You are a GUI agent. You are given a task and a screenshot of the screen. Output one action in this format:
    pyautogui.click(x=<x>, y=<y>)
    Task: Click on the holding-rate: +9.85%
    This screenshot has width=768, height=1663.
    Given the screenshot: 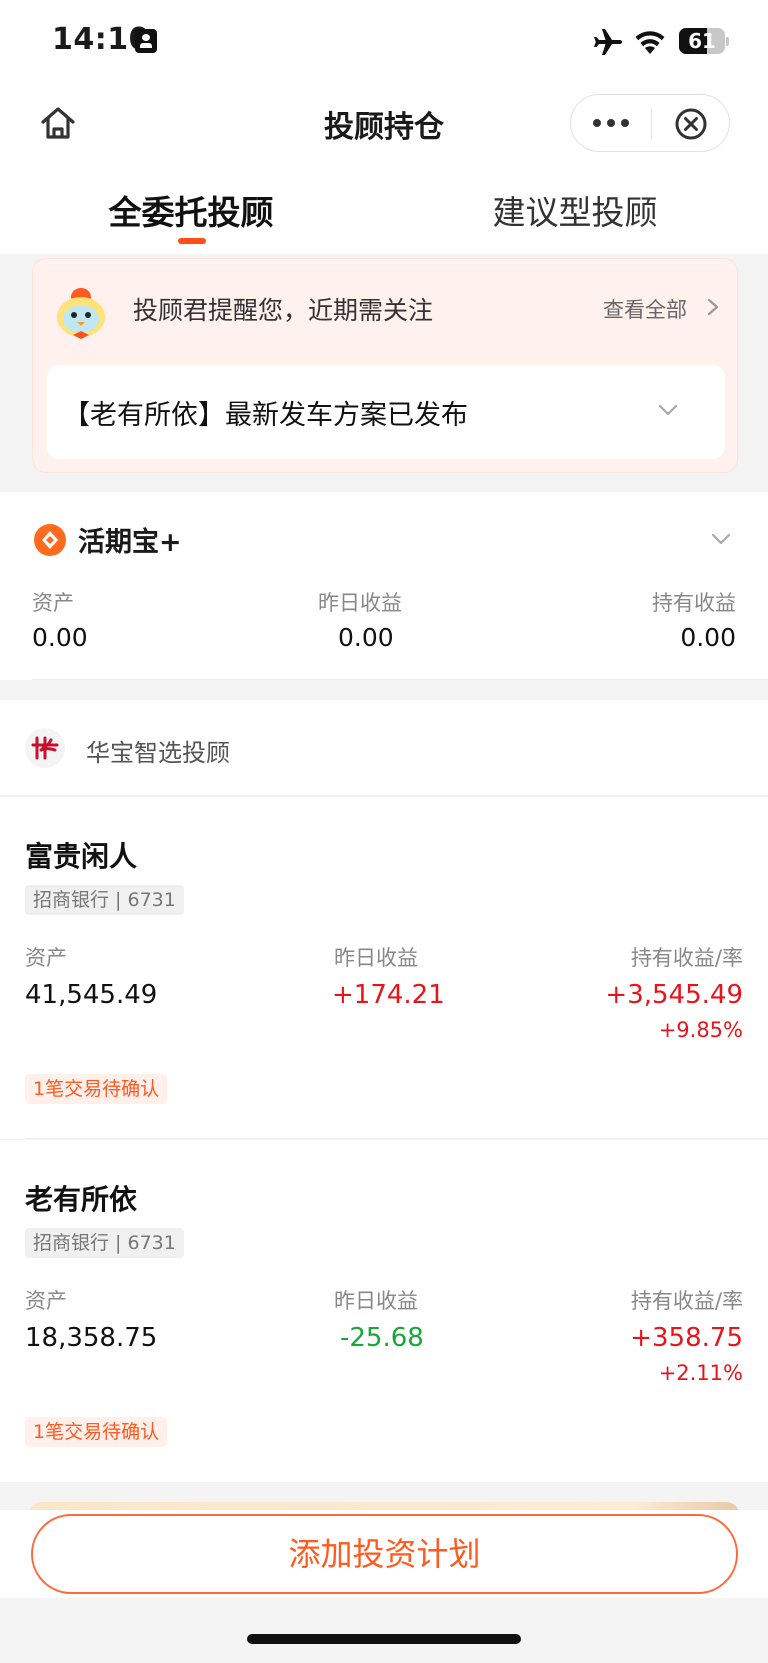 What is the action you would take?
    pyautogui.click(x=700, y=1030)
    